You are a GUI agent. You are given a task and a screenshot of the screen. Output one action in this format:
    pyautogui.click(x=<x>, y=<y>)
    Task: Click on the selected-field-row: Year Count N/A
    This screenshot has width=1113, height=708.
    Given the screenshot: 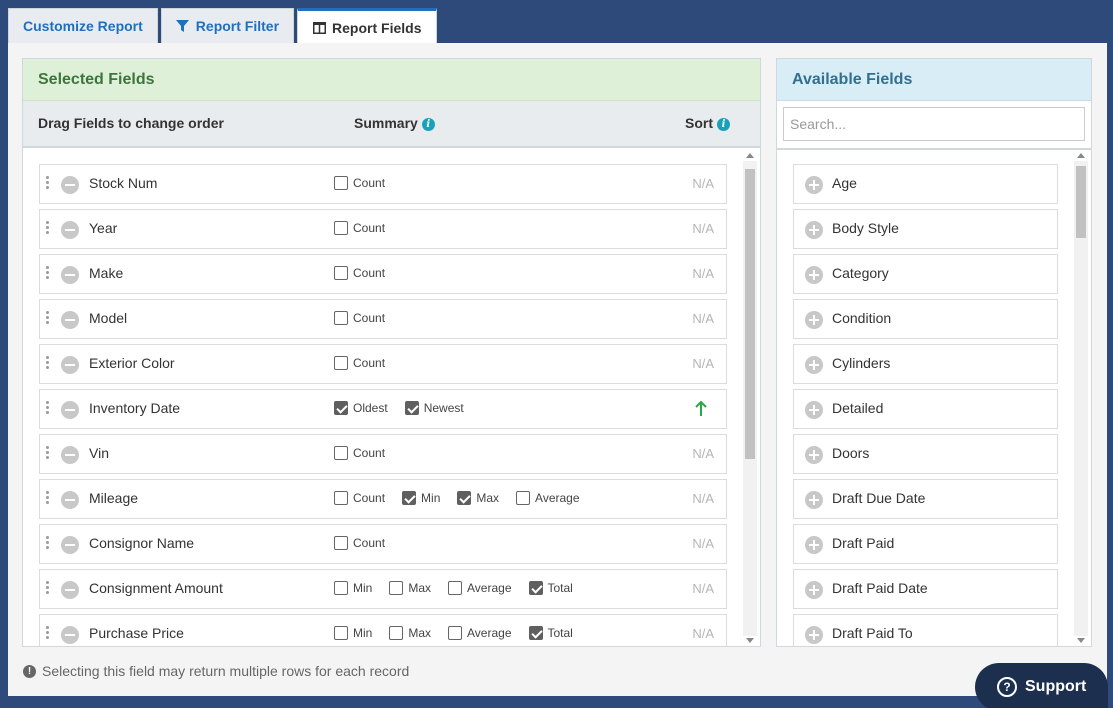 What is the action you would take?
    pyautogui.click(x=383, y=229)
    